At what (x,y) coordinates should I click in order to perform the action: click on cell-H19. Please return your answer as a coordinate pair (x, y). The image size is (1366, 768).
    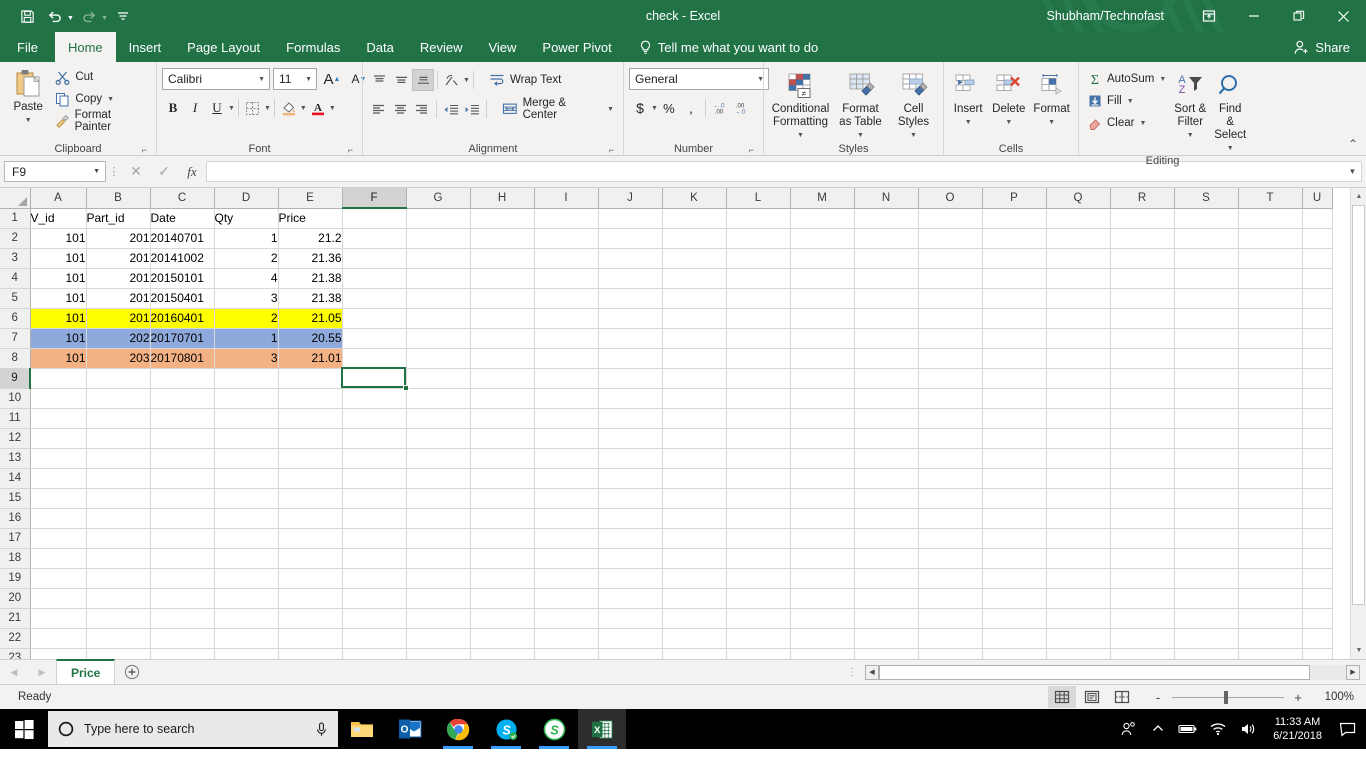
    Looking at the image, I should click on (502, 578).